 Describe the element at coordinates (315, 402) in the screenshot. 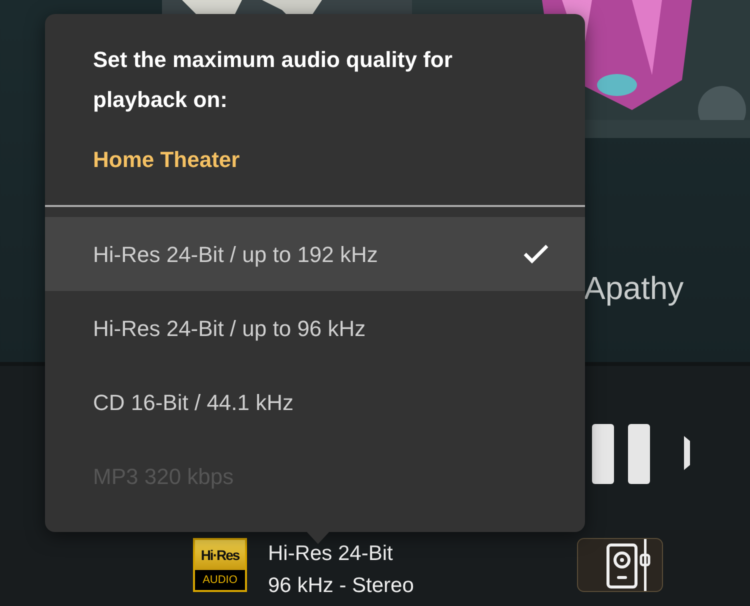

I see `quality-option: CD 16-Bit / 44.1 kHz` at that location.